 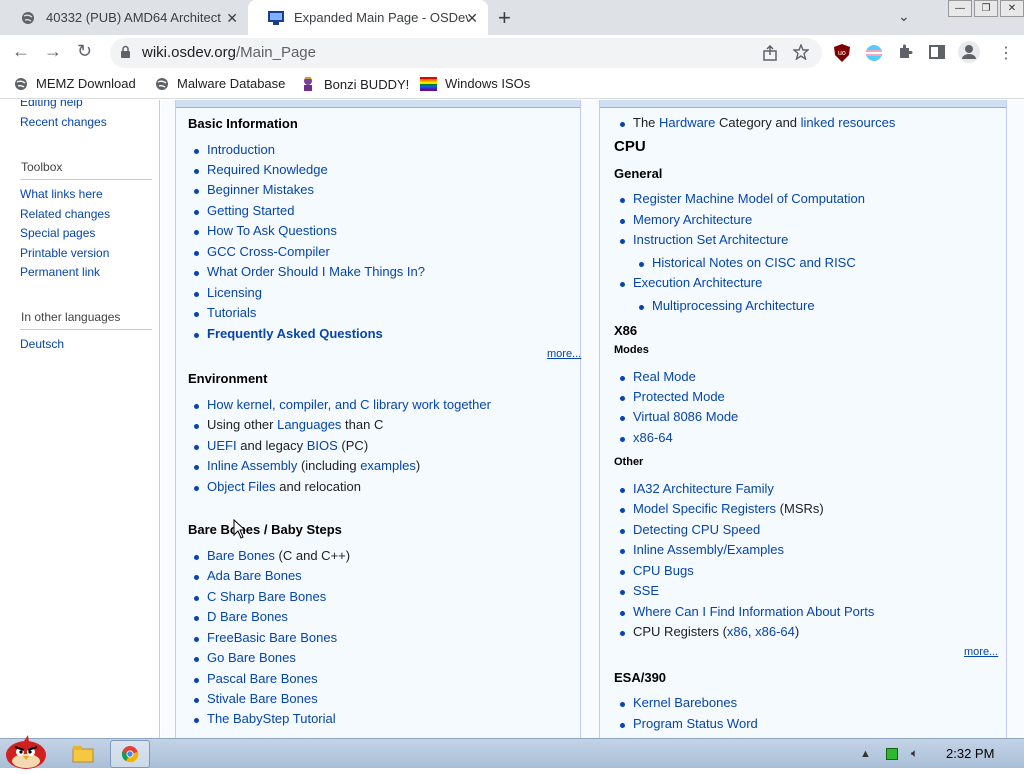 What do you see at coordinates (251, 657) in the screenshot?
I see `link-go-bare-bones: Go Bare Bones` at bounding box center [251, 657].